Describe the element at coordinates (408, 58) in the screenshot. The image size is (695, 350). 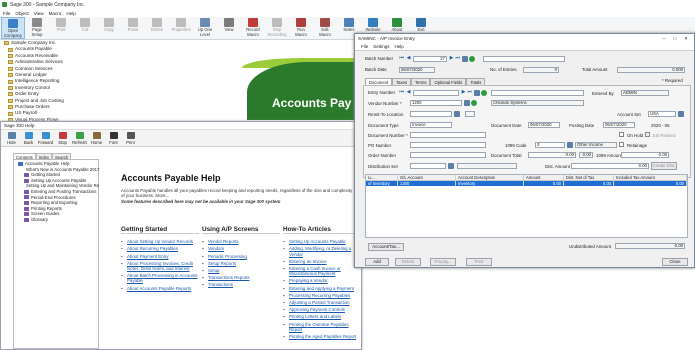
I see `previous-icon: ◀` at that location.